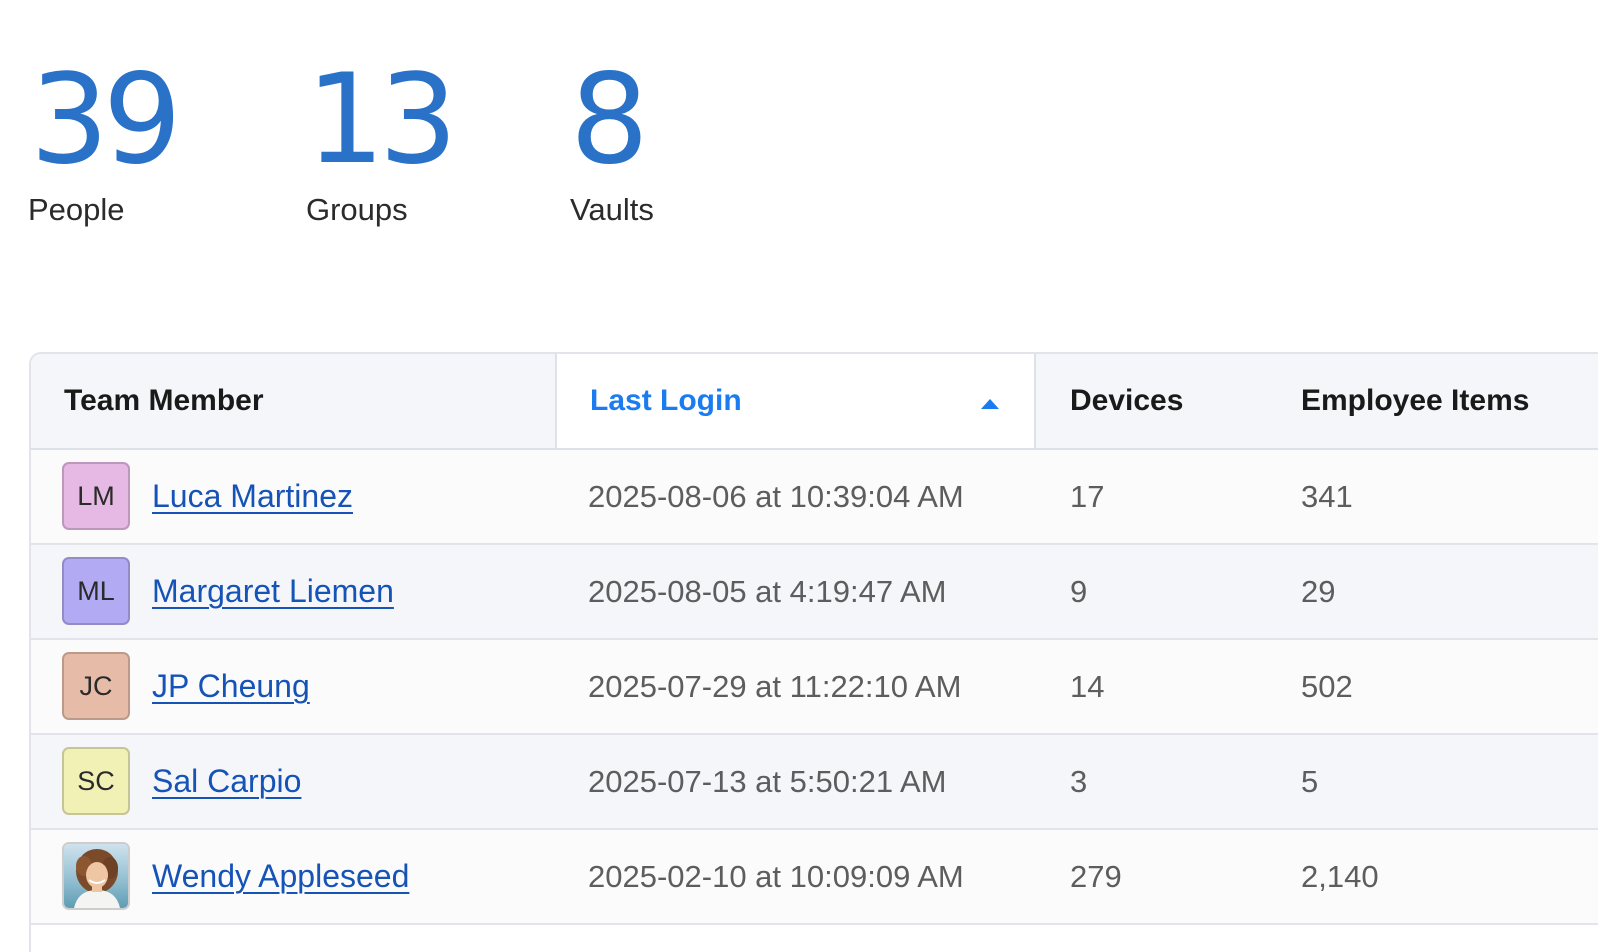 The image size is (1598, 952). What do you see at coordinates (666, 400) in the screenshot?
I see `column-header-last-login-label: Last Login` at bounding box center [666, 400].